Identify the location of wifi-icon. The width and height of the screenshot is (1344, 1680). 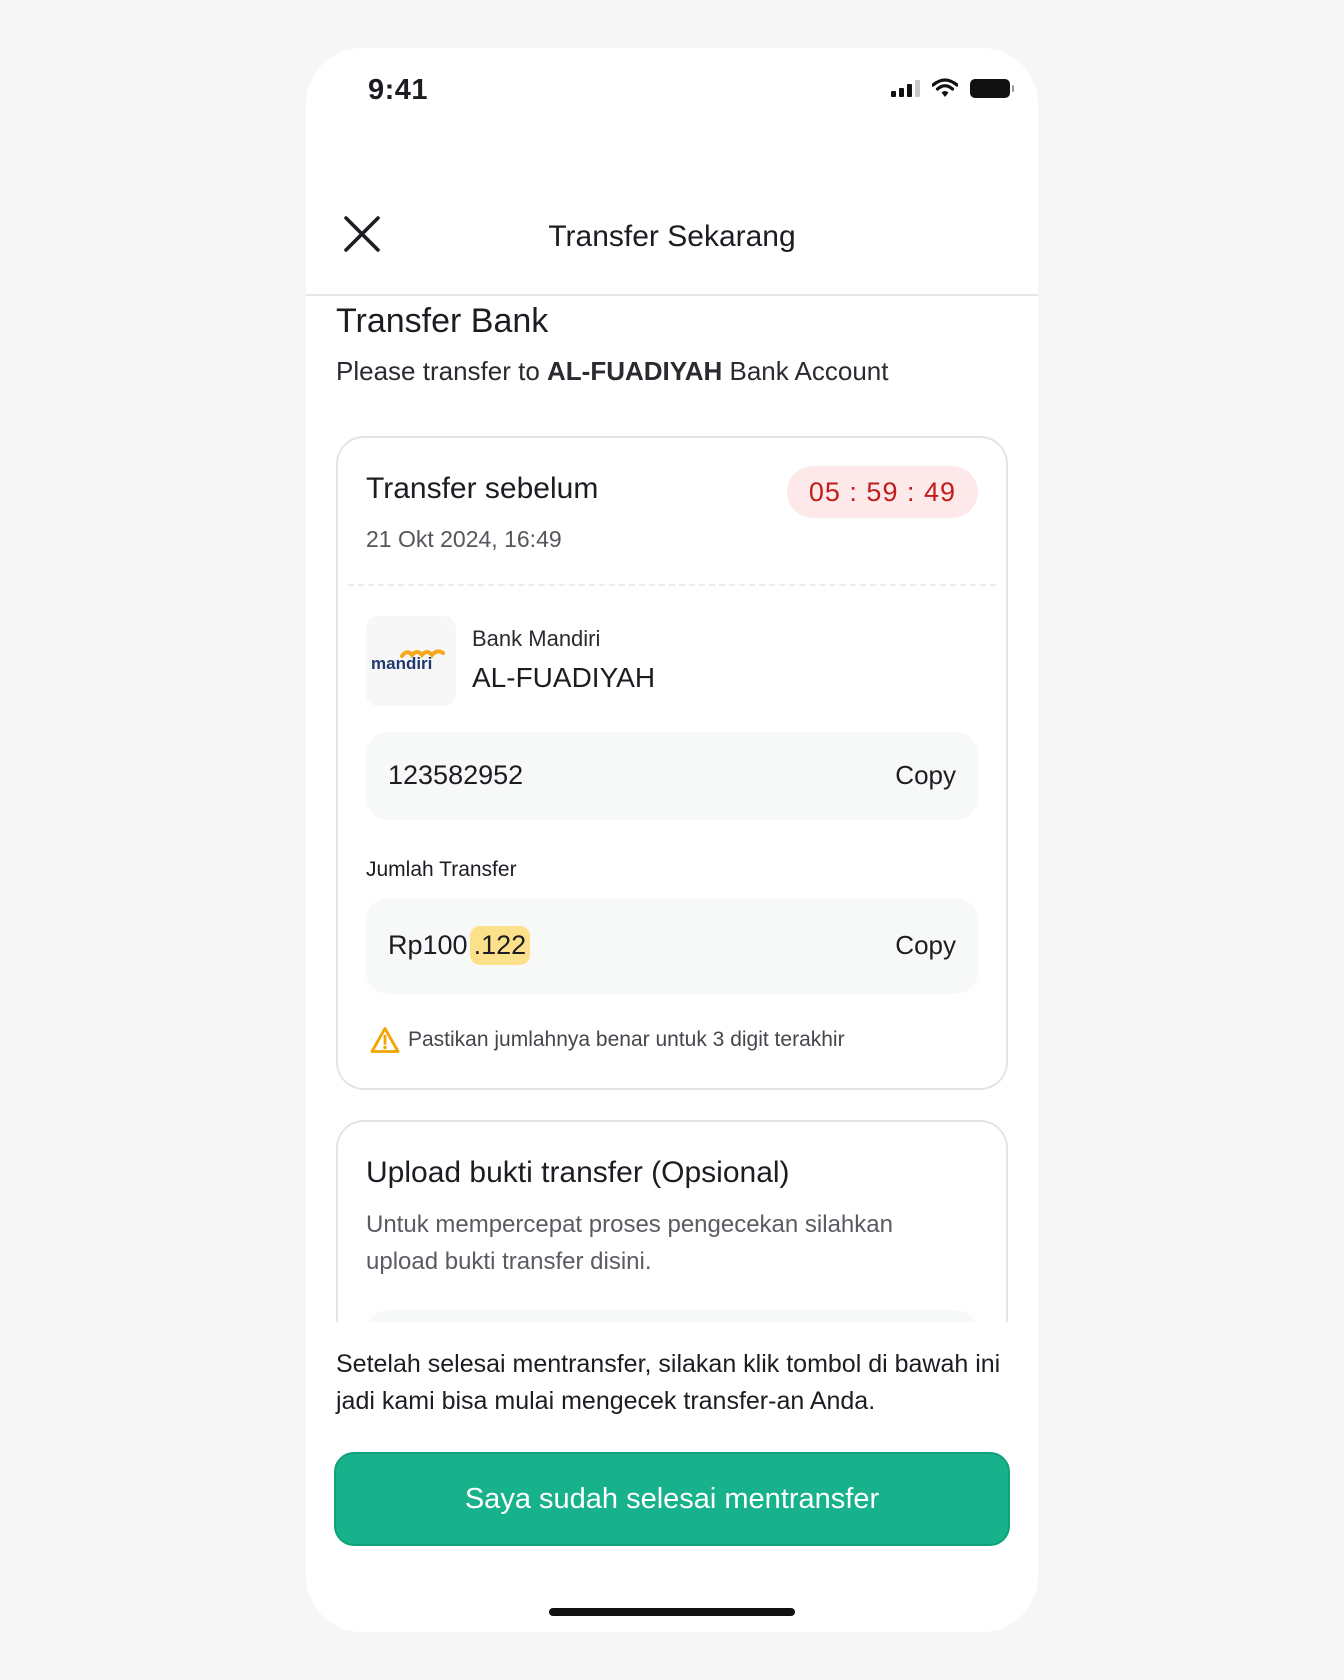
(945, 87).